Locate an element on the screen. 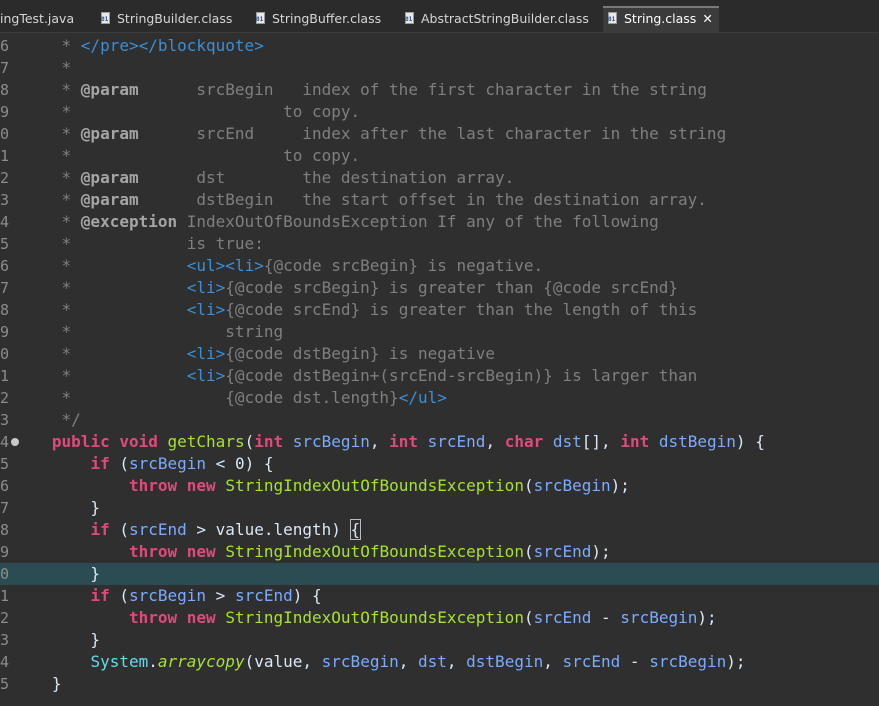 The height and width of the screenshot is (706, 879). code-line: 2 * @param dst the destination array. is located at coordinates (439, 178).